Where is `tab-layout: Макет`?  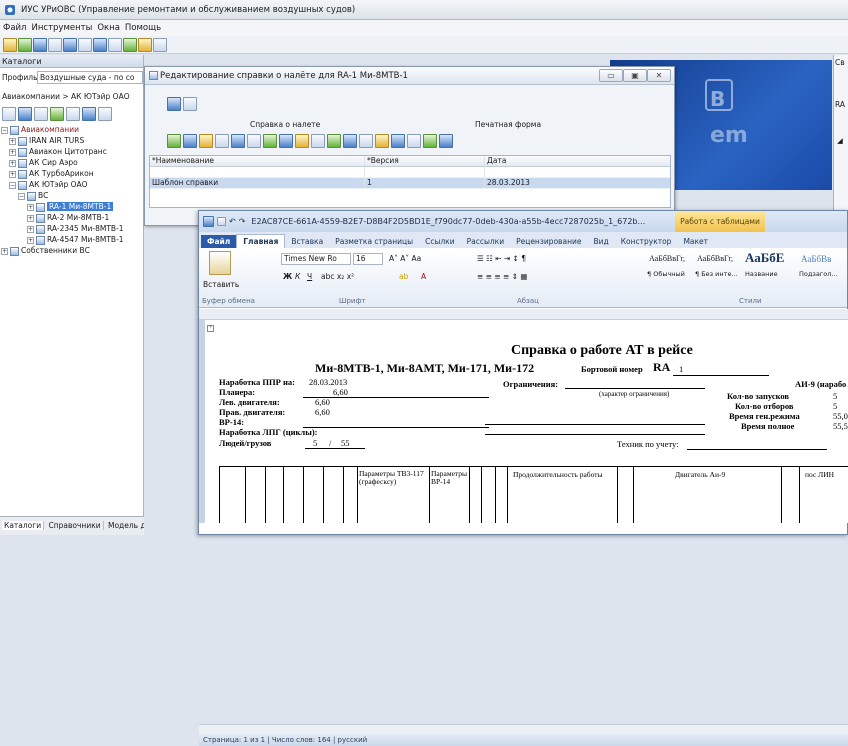 tab-layout: Макет is located at coordinates (695, 241).